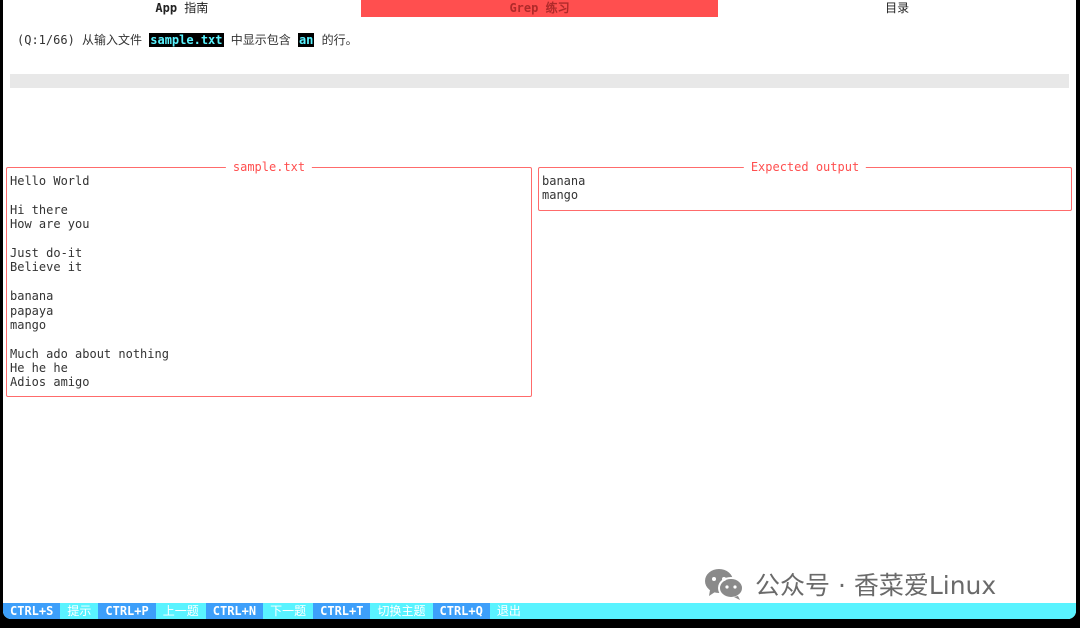 Image resolution: width=1080 pixels, height=628 pixels. What do you see at coordinates (89, 353) in the screenshot?
I see `file-line: Much ado about nothing` at bounding box center [89, 353].